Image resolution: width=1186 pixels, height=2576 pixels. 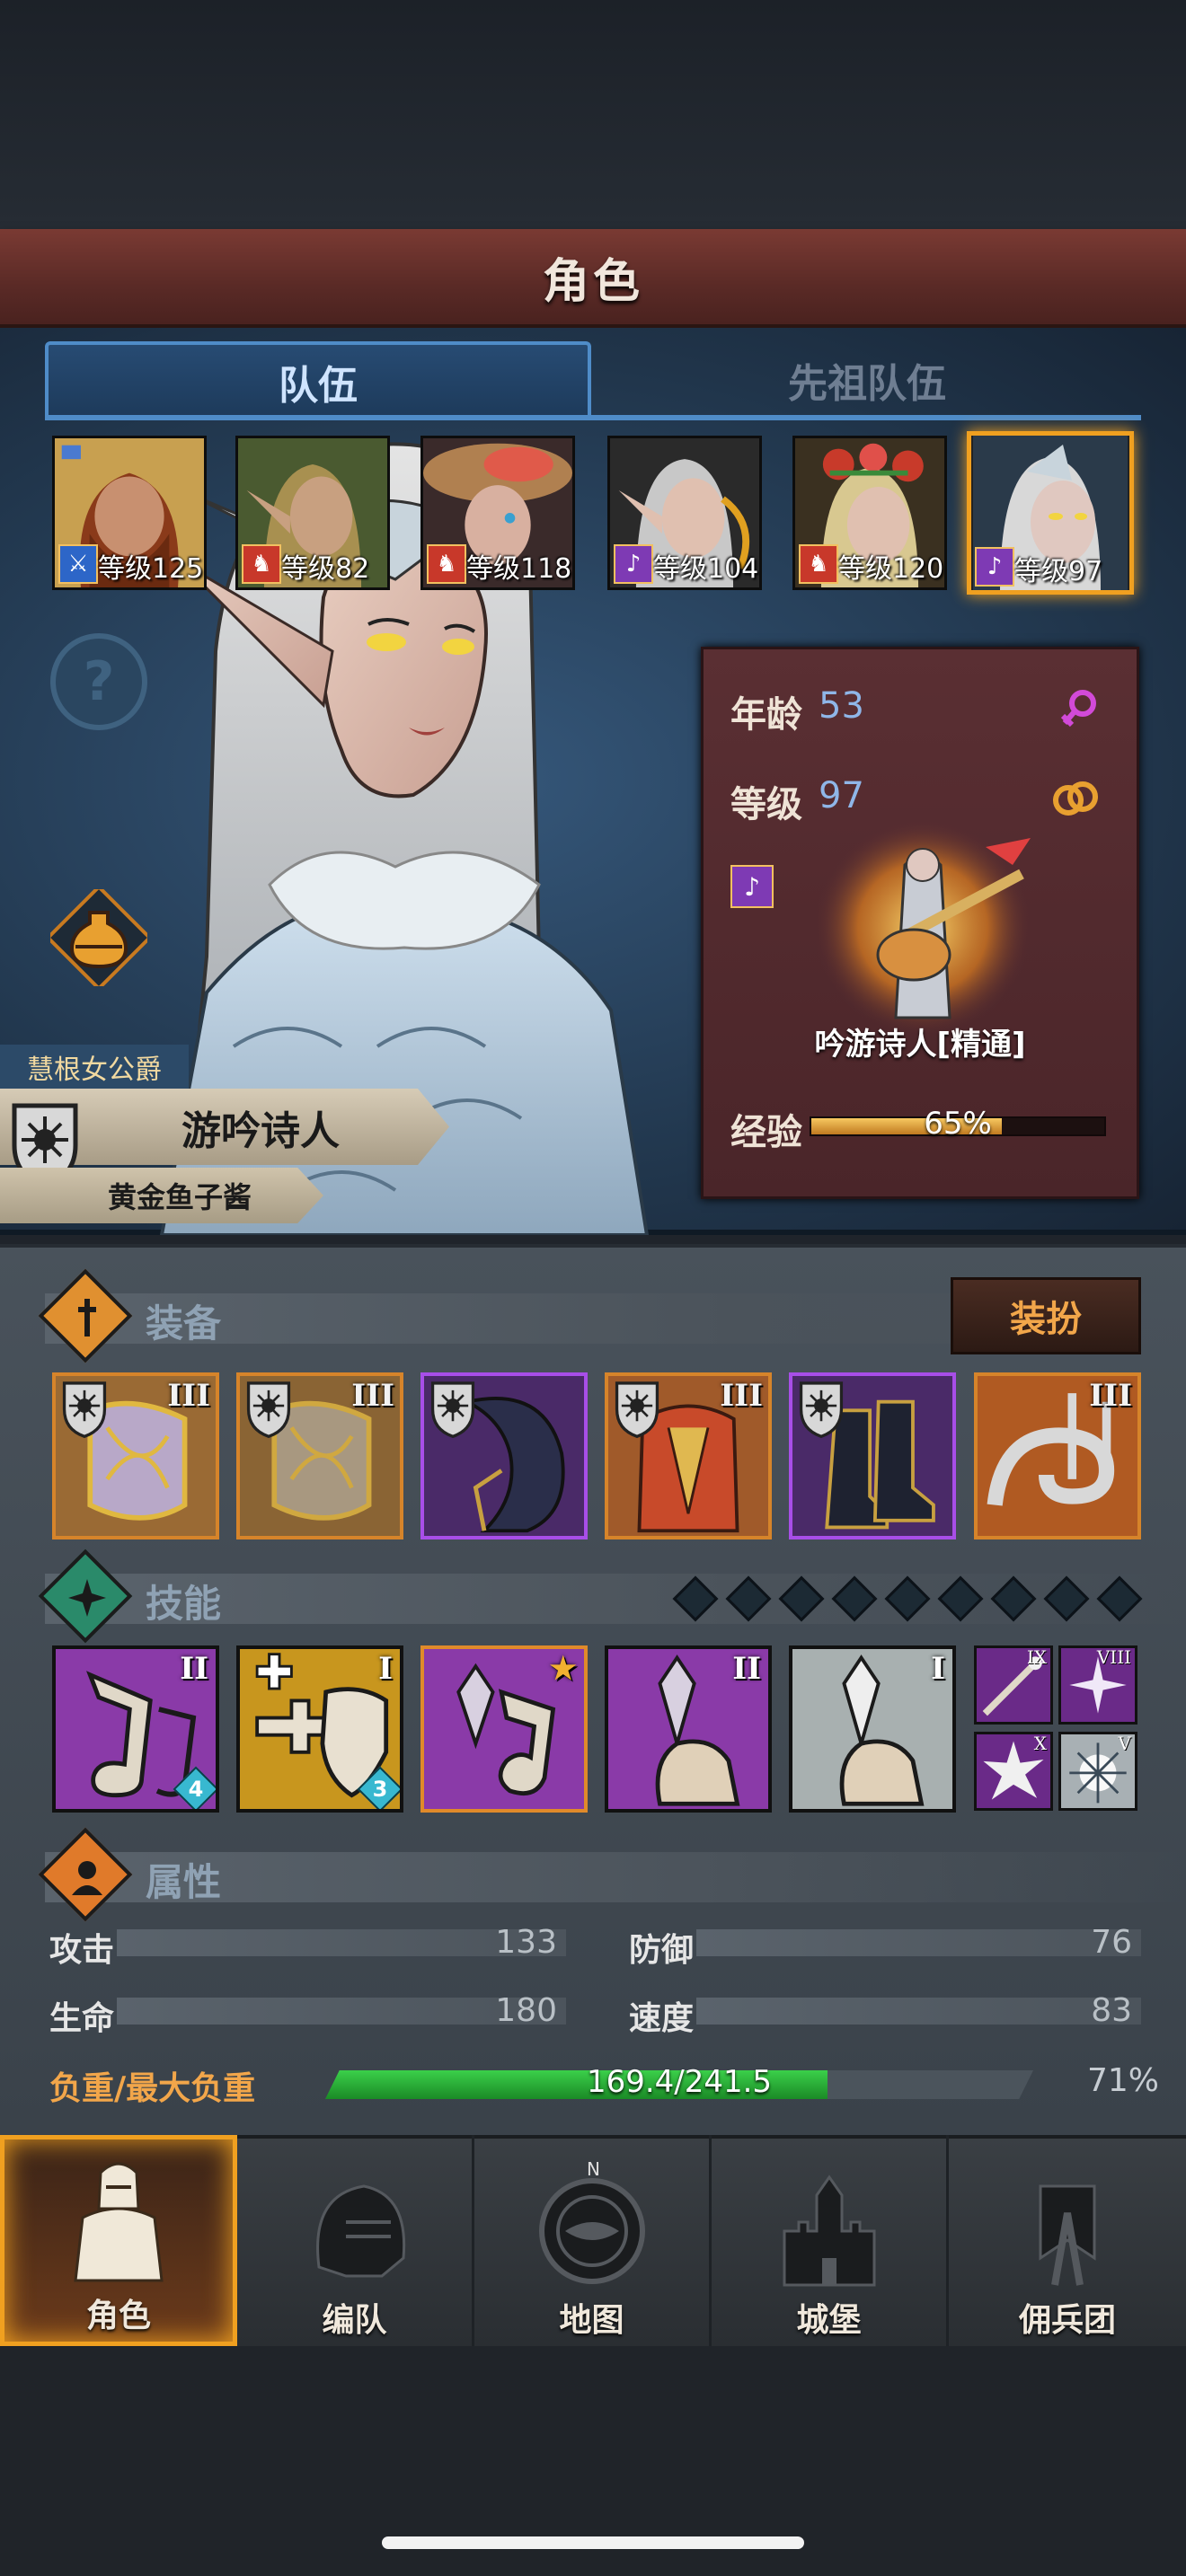 I want to click on helmet-icon, so click(x=360, y=2231).